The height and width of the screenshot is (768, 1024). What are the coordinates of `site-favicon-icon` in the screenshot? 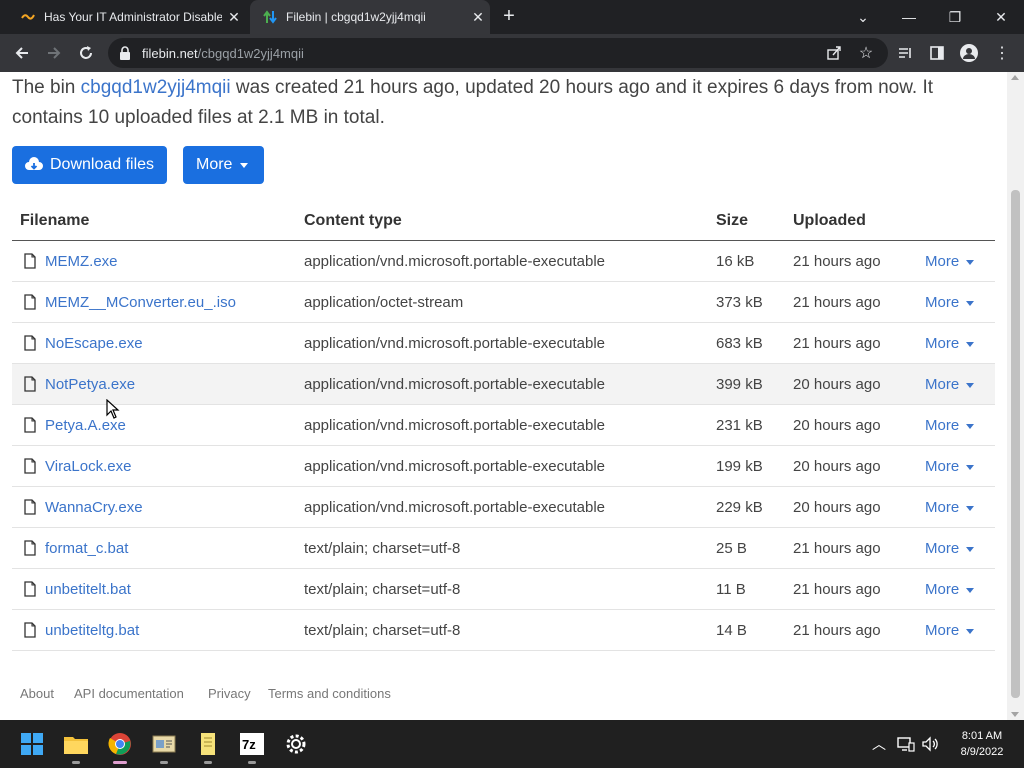 It's located at (28, 17).